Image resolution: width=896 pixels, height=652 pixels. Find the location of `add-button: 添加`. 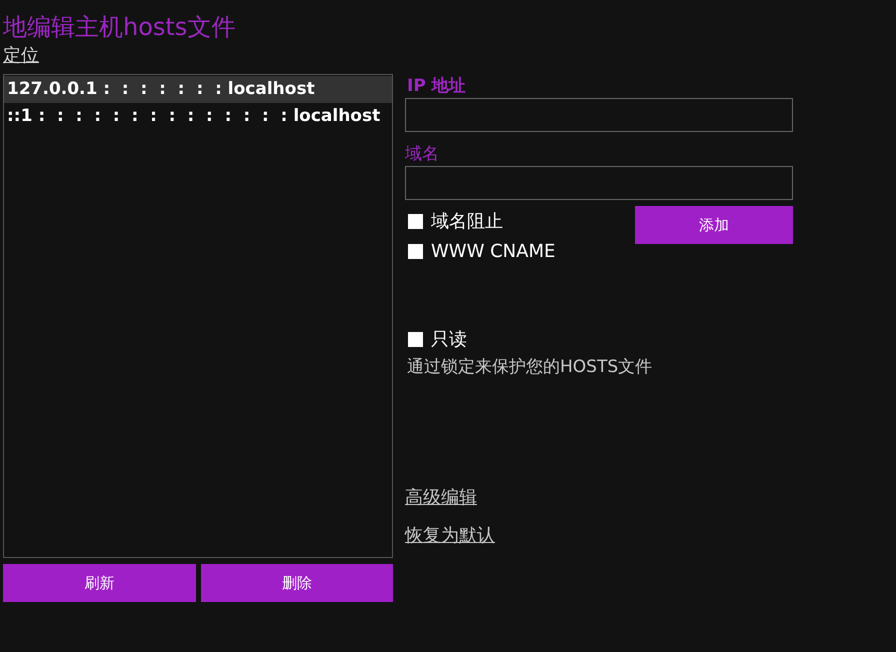

add-button: 添加 is located at coordinates (714, 225).